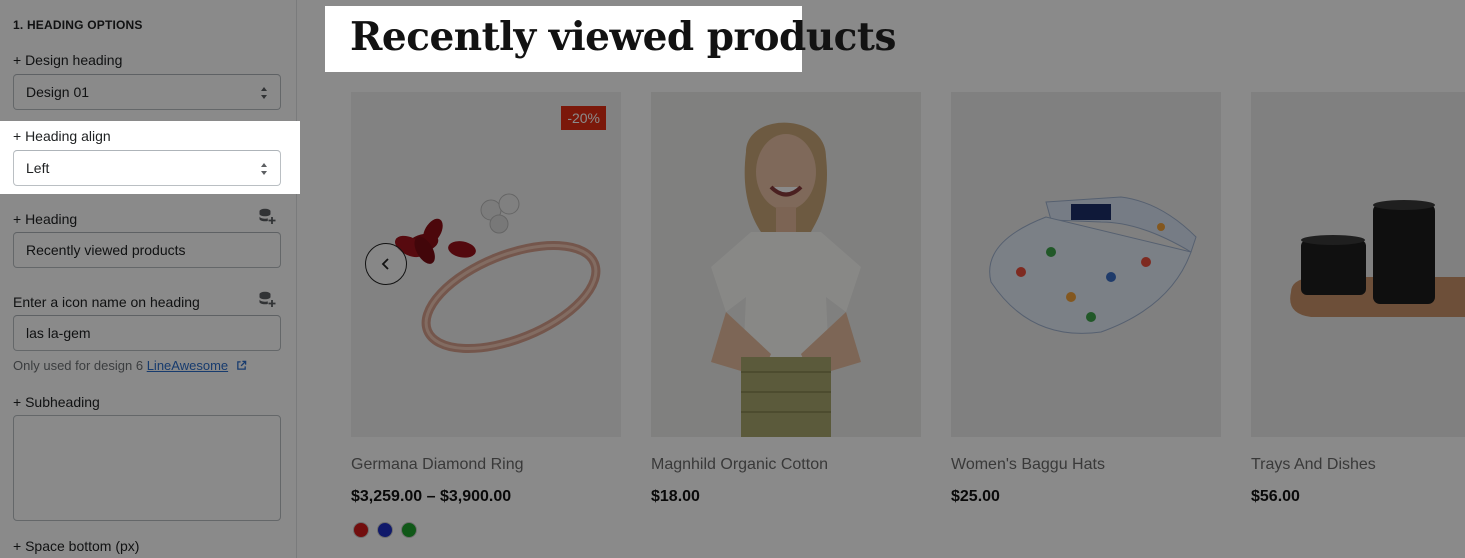 This screenshot has height=558, width=1465. What do you see at coordinates (1028, 465) in the screenshot?
I see `product-title: Women's Baggu Hats` at bounding box center [1028, 465].